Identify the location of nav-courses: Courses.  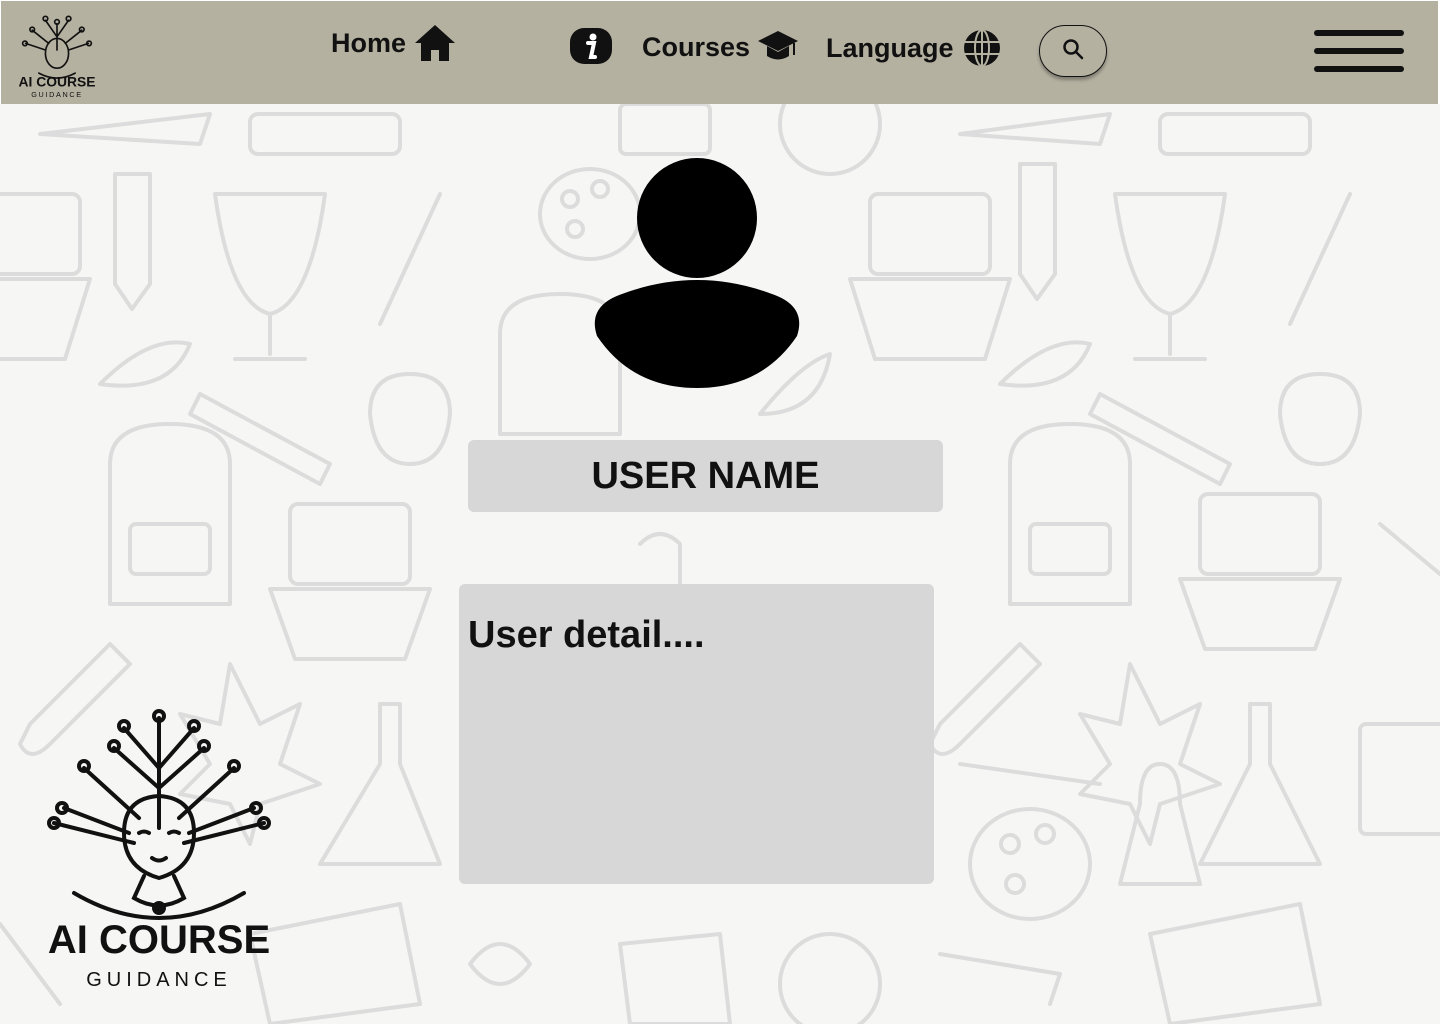
(720, 47).